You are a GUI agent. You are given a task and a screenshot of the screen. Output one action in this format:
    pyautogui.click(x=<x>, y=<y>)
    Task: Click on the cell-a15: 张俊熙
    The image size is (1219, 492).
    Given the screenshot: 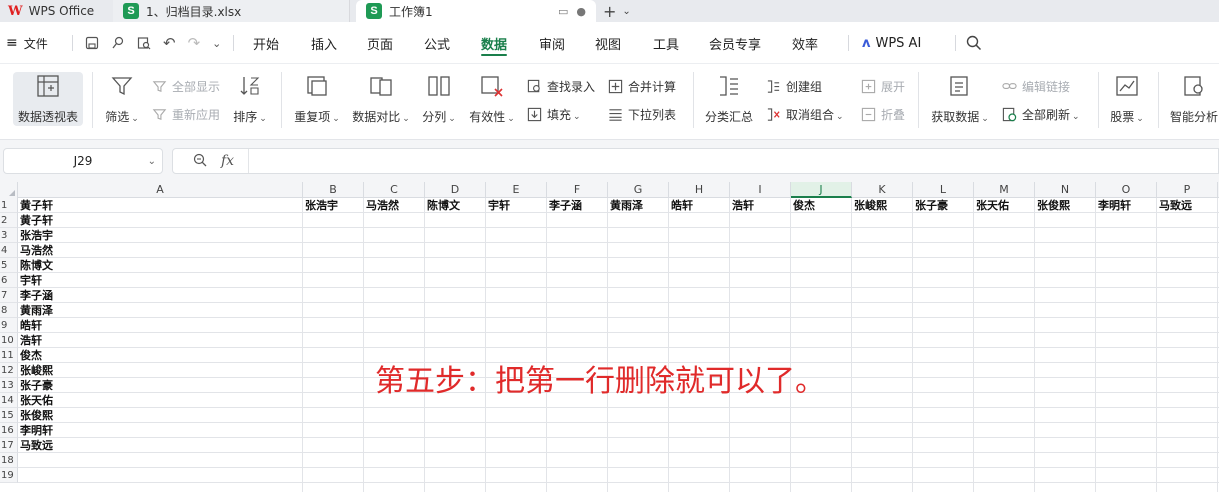 What is the action you would take?
    pyautogui.click(x=160, y=415)
    